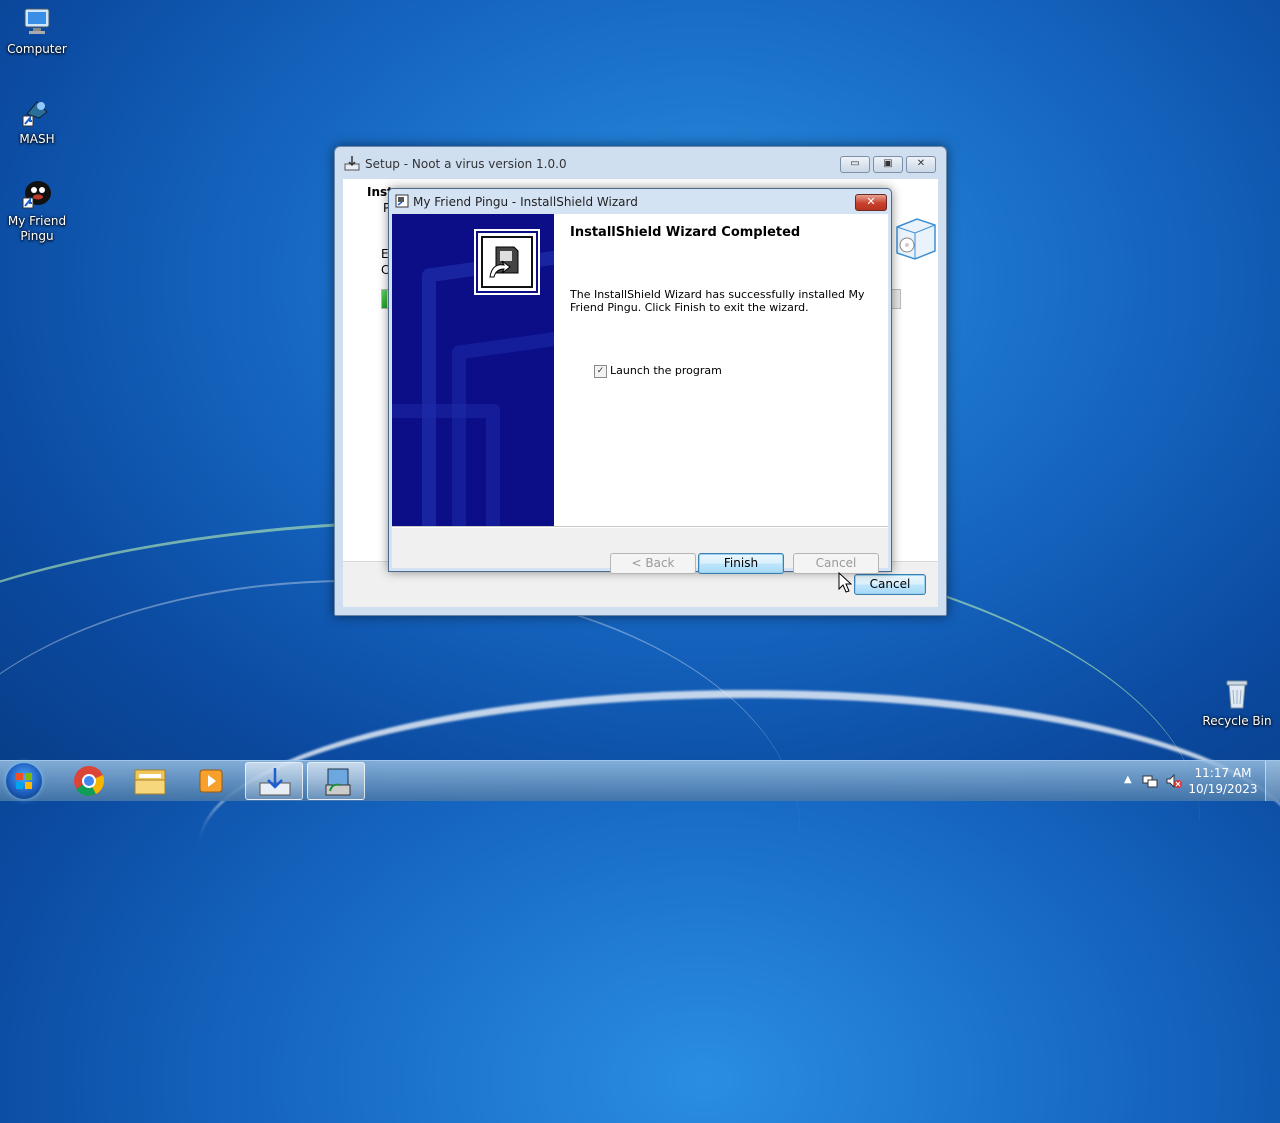  I want to click on start-button, so click(24, 781).